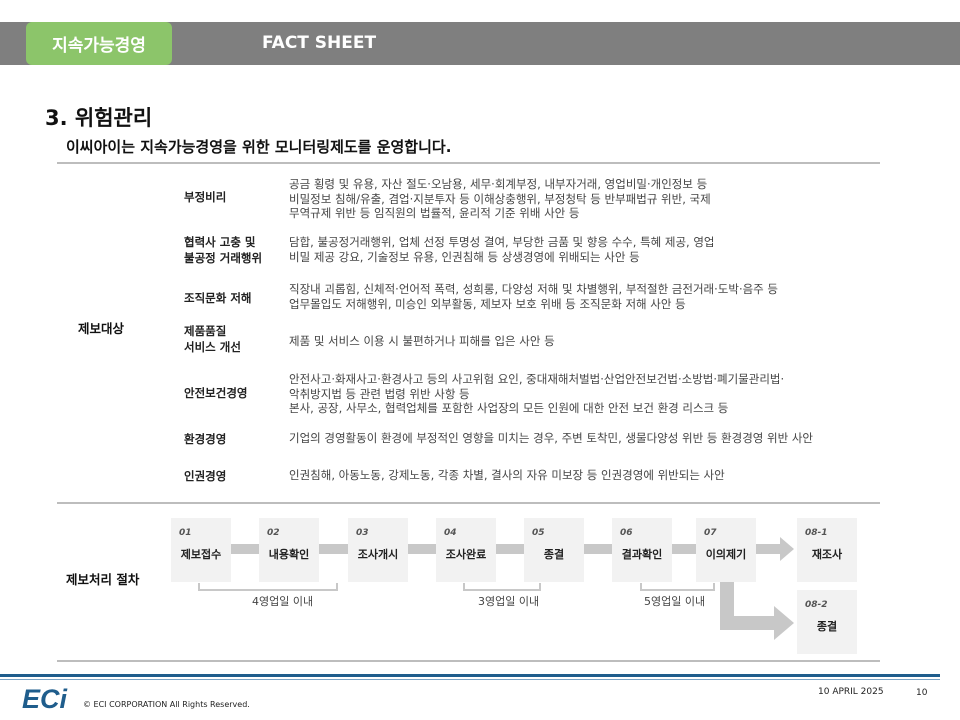 The image size is (960, 720). Describe the element at coordinates (922, 693) in the screenshot. I see `page-number: 10` at that location.